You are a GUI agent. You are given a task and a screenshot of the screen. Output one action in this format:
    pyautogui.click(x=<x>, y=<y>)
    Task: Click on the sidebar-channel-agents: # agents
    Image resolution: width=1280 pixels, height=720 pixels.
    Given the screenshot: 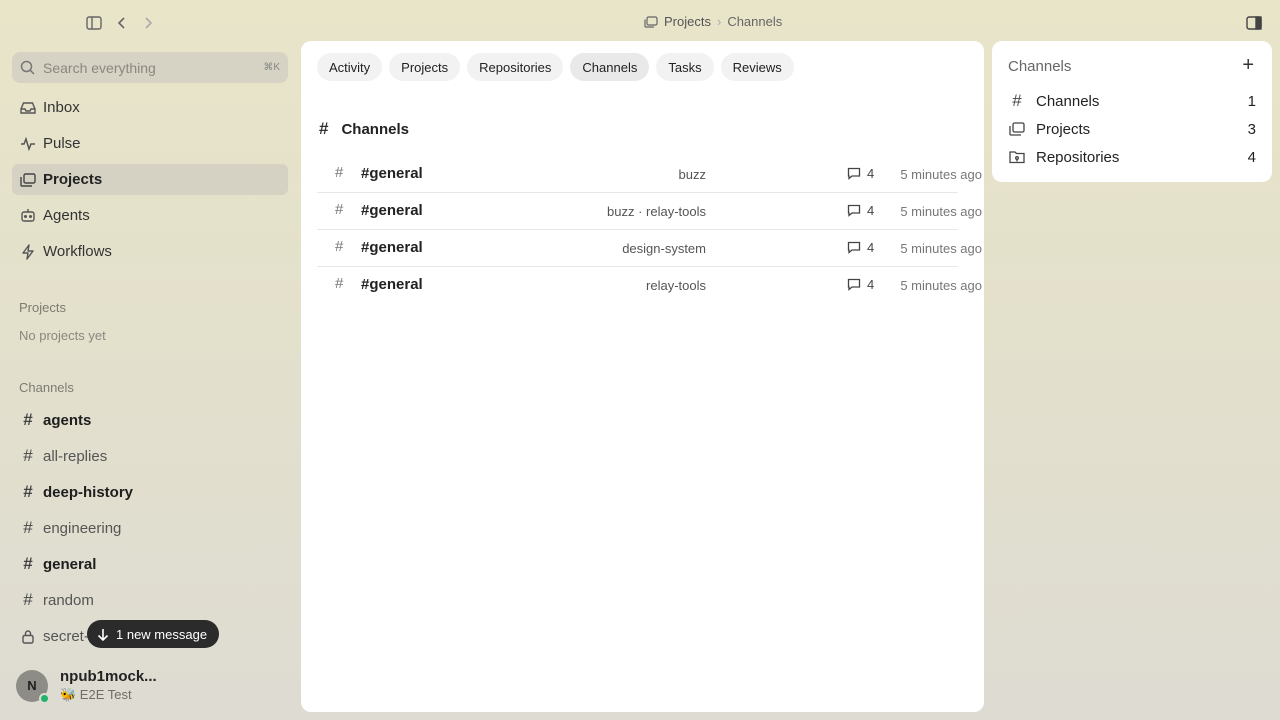 What is the action you would take?
    pyautogui.click(x=150, y=420)
    